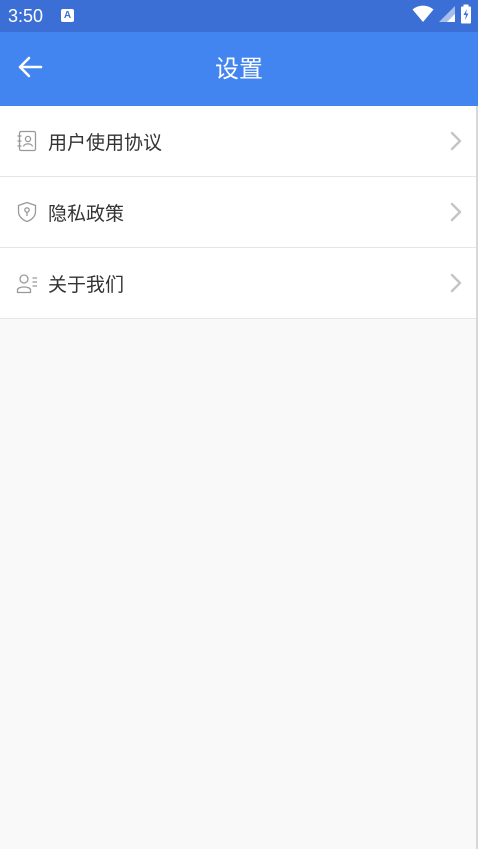 This screenshot has height=849, width=478. I want to click on app-bar: 设置, so click(239, 69).